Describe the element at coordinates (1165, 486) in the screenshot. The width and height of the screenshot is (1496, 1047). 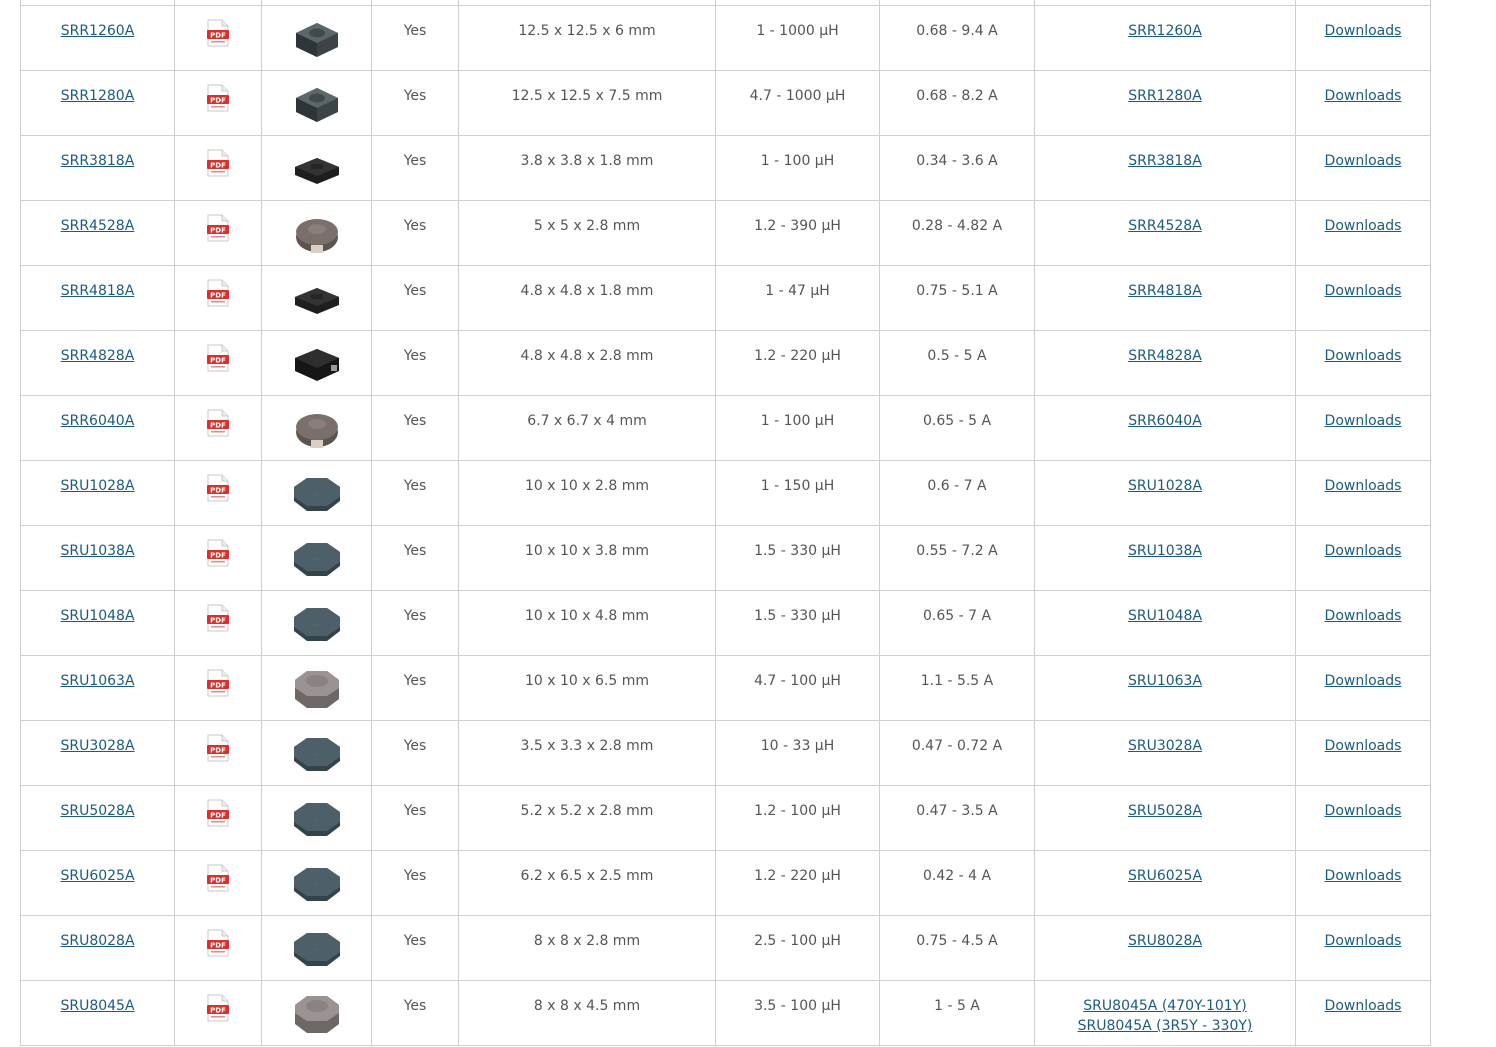
I see `model-link: SRU1028A` at that location.